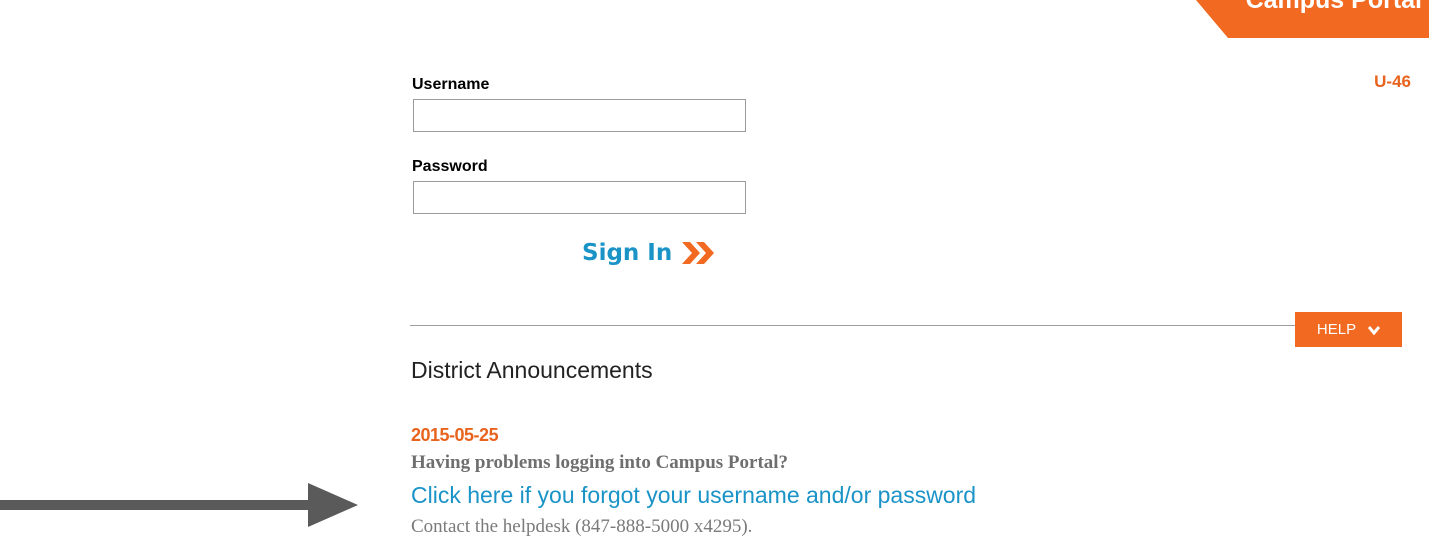 The image size is (1429, 544). Describe the element at coordinates (579, 197) in the screenshot. I see `password-input` at that location.